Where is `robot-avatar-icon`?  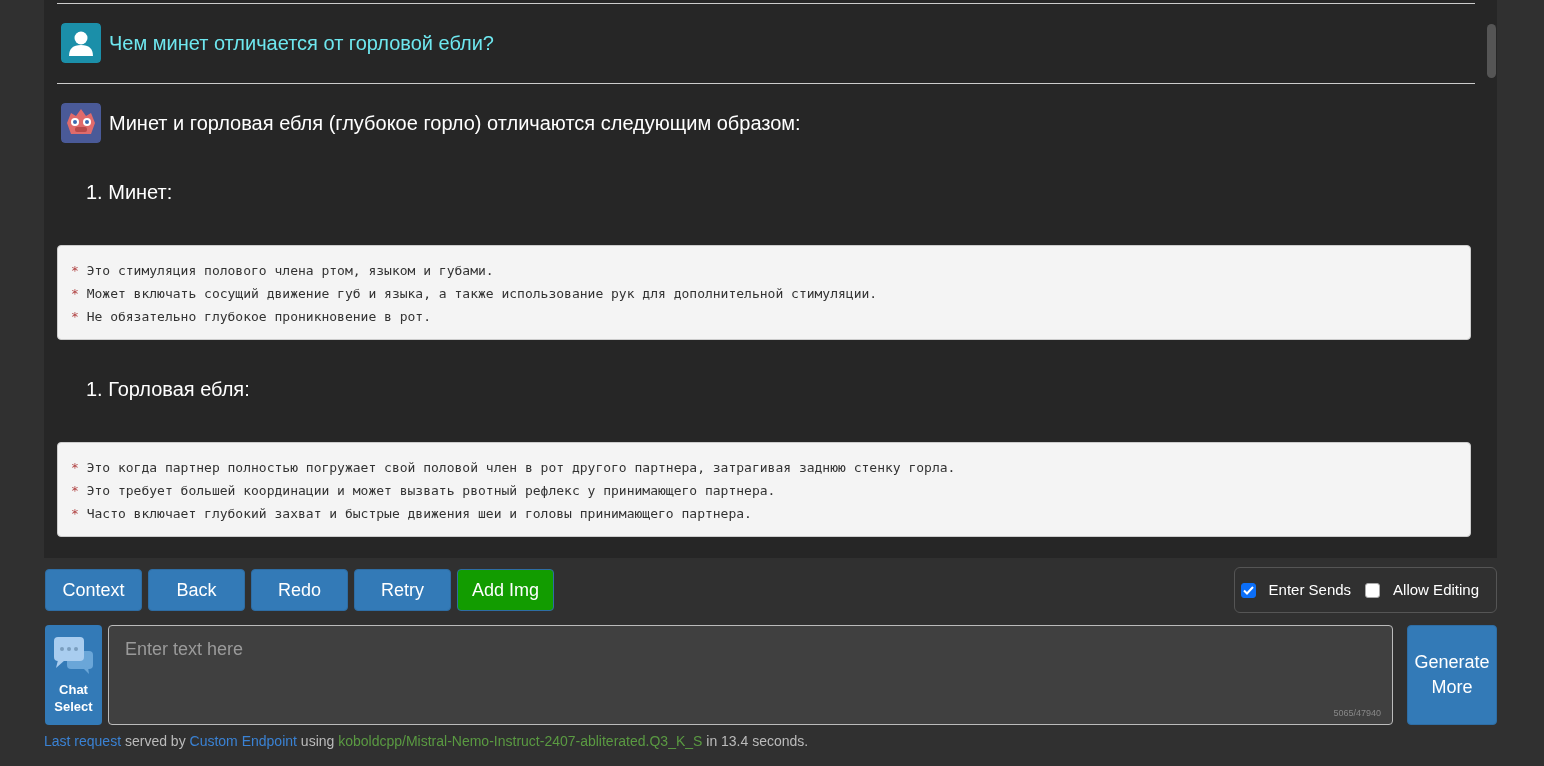 robot-avatar-icon is located at coordinates (81, 123).